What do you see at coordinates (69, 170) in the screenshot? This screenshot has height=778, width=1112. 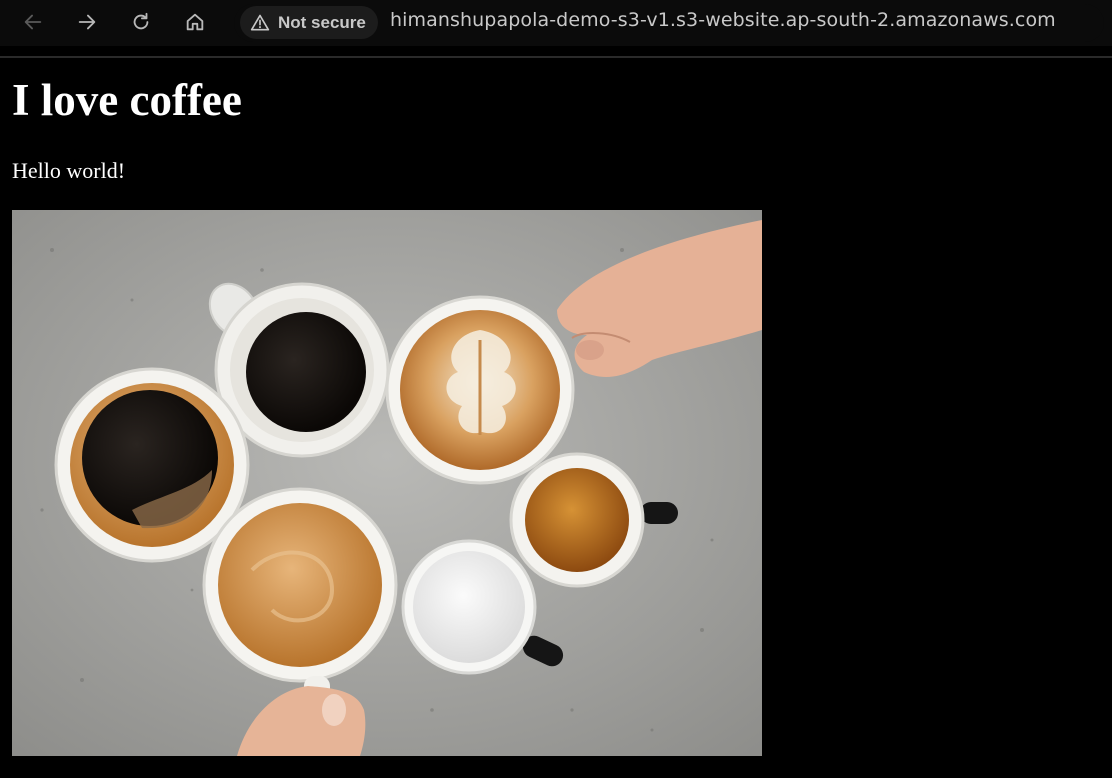 I see `page-text: Hello world!` at bounding box center [69, 170].